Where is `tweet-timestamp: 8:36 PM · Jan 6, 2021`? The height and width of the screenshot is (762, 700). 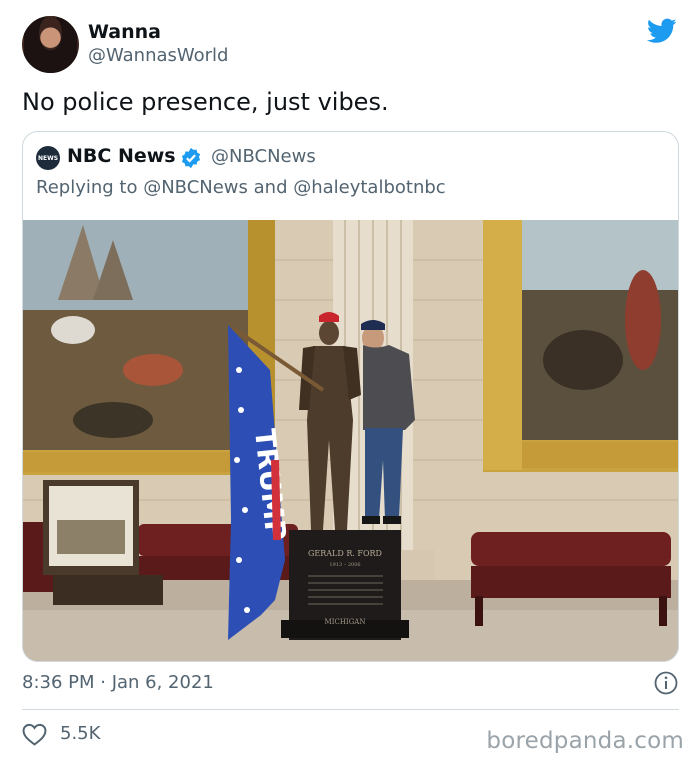 tweet-timestamp: 8:36 PM · Jan 6, 2021 is located at coordinates (118, 682).